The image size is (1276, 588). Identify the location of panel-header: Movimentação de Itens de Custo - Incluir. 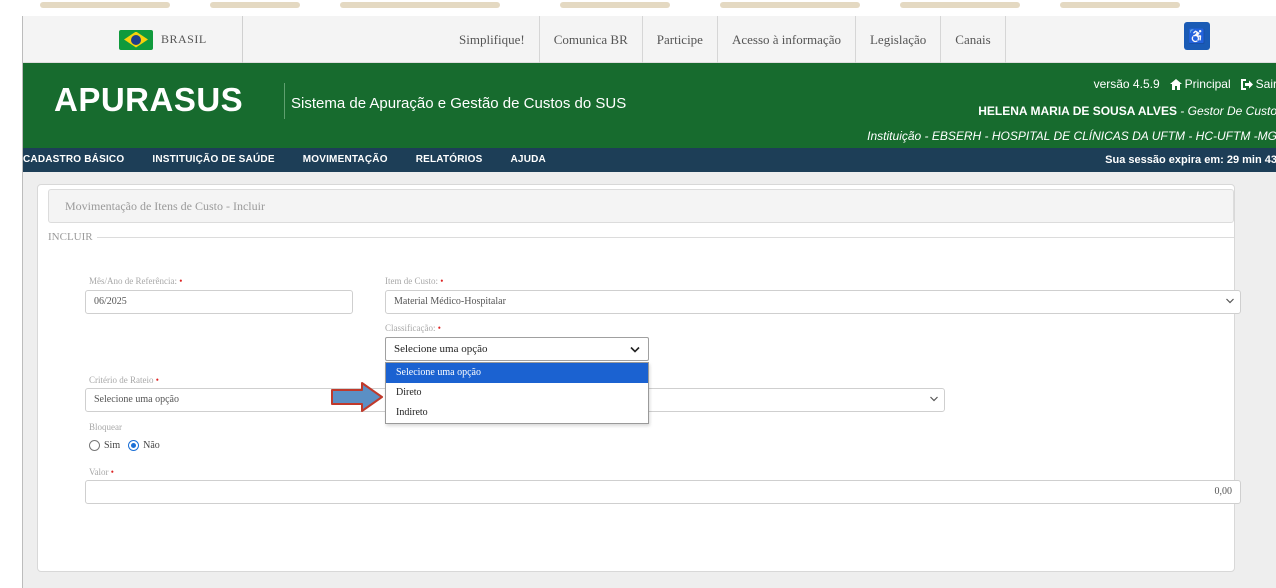
(641, 206).